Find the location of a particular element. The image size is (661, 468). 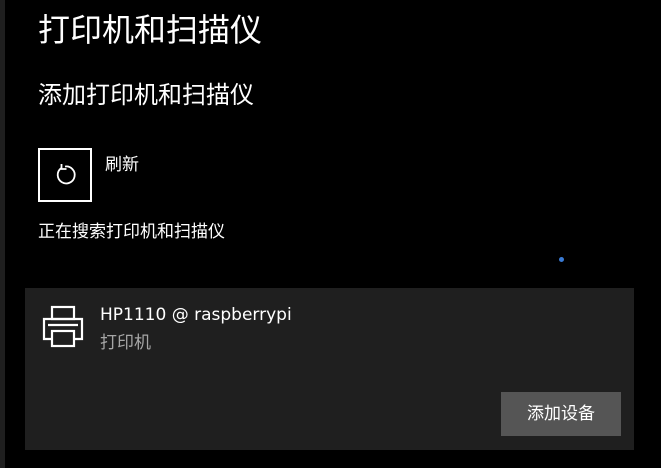

search-status-text: 正在搜索打印机和扫描仪 is located at coordinates (131, 232).